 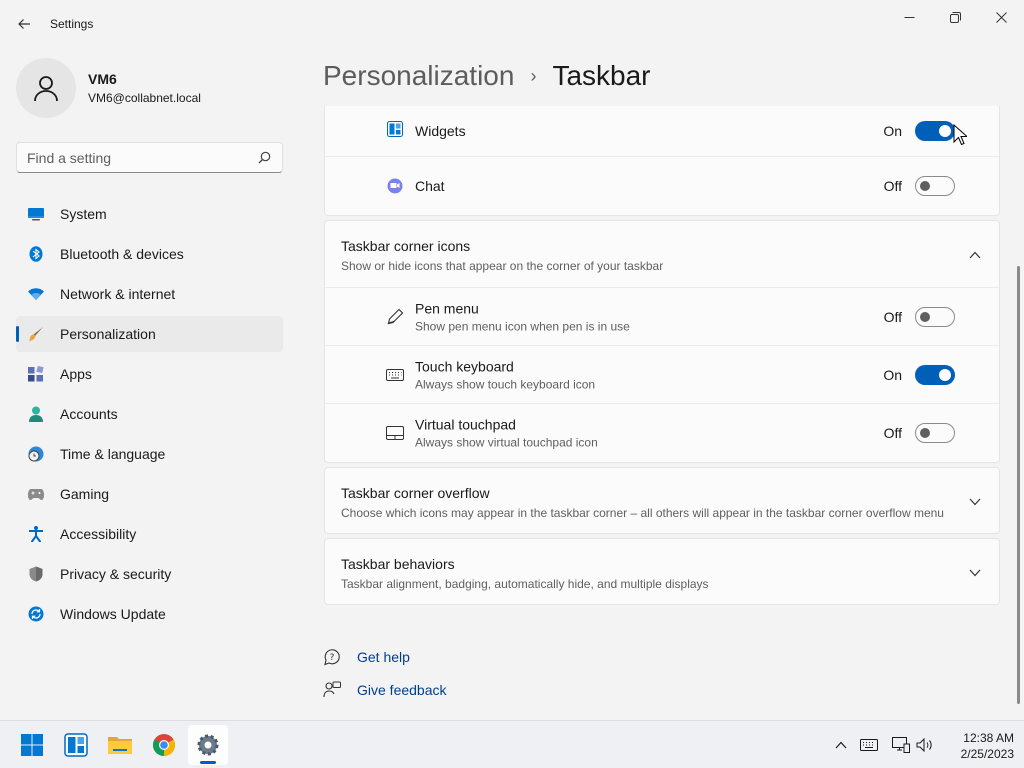 I want to click on search-box: Find a setting, so click(x=149, y=157).